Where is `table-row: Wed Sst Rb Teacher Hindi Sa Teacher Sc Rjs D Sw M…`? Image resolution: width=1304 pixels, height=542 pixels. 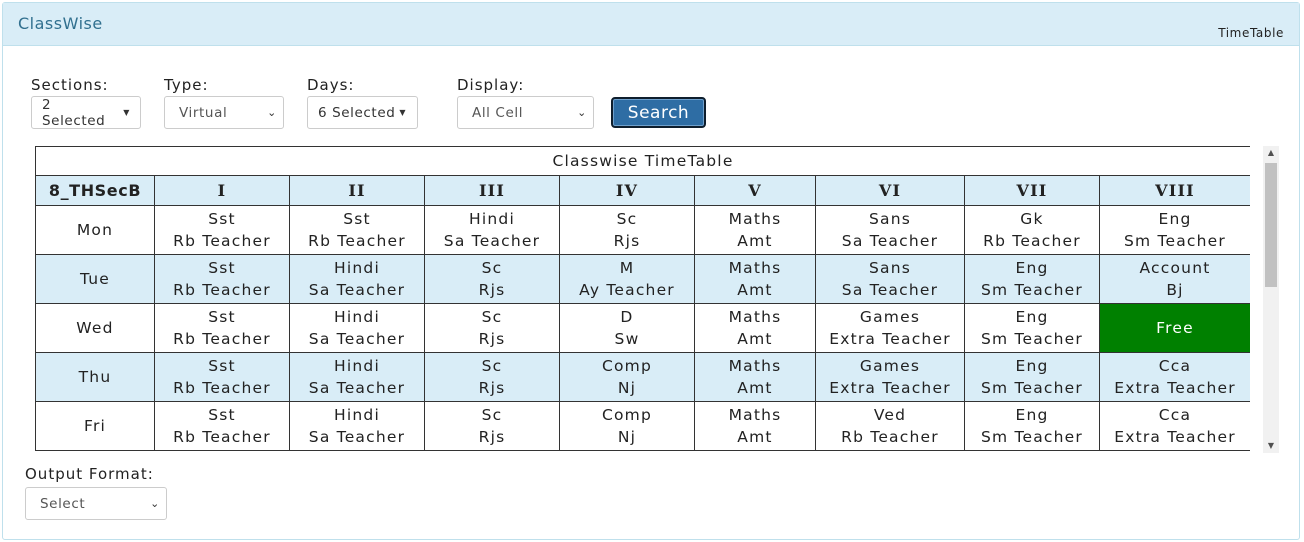
table-row: Wed Sst Rb Teacher Hindi Sa Teacher Sc Rjs D Sw M… is located at coordinates (642, 328).